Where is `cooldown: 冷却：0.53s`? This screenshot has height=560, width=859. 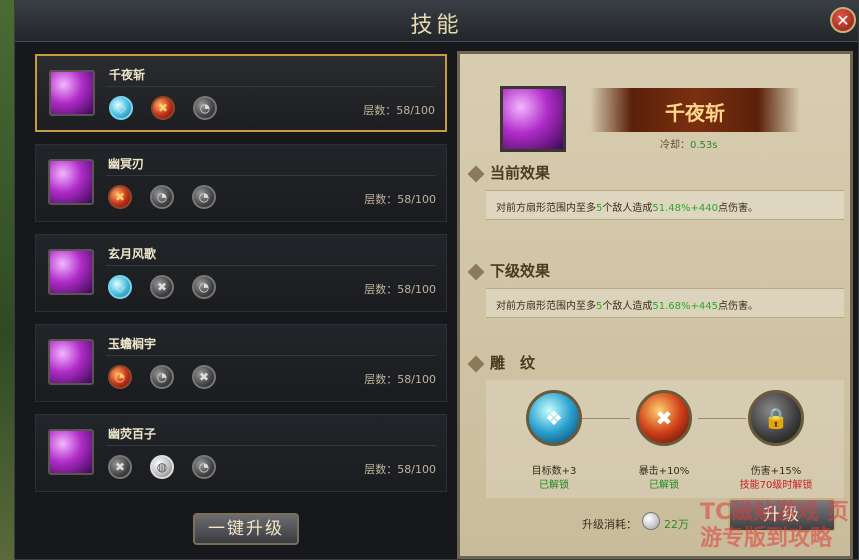 cooldown: 冷却：0.53s is located at coordinates (688, 143).